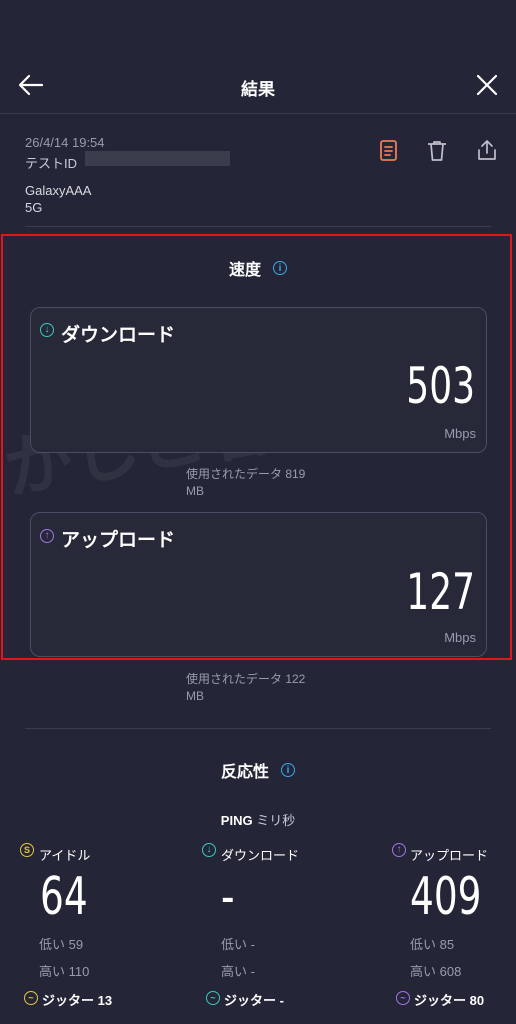 This screenshot has height=1024, width=516. What do you see at coordinates (246, 474) in the screenshot?
I see `download-data-used-line1: 使用されたデータ 819` at bounding box center [246, 474].